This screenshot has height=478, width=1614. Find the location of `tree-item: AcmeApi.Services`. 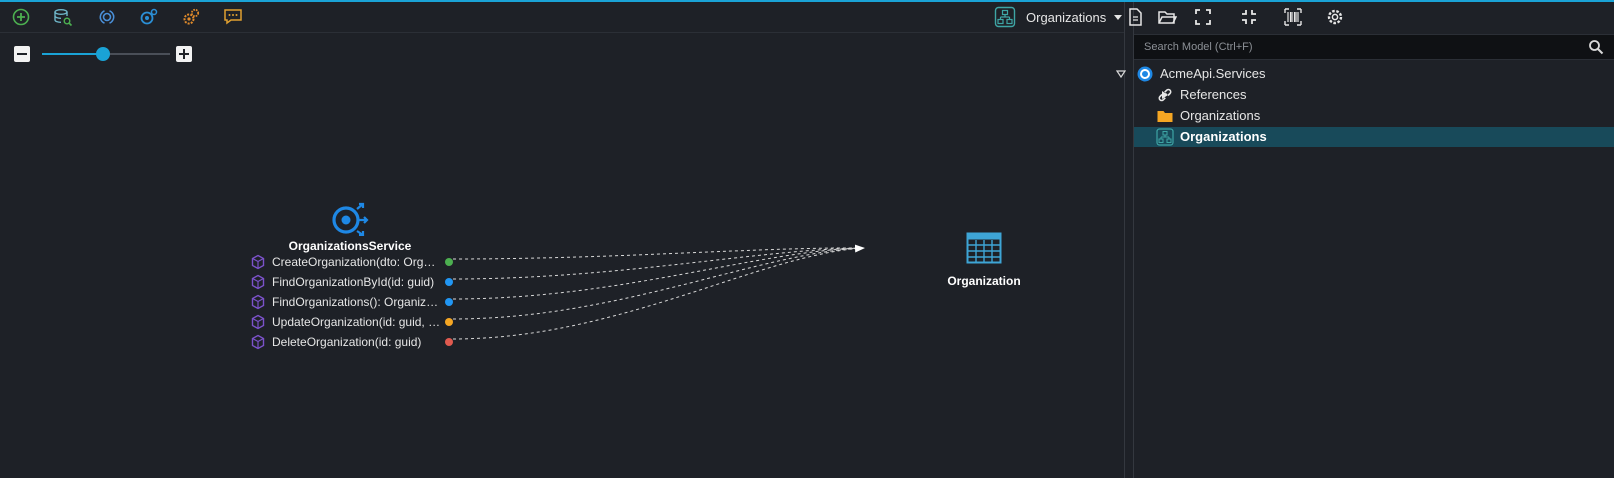

tree-item: AcmeApi.Services is located at coordinates (1365, 74).